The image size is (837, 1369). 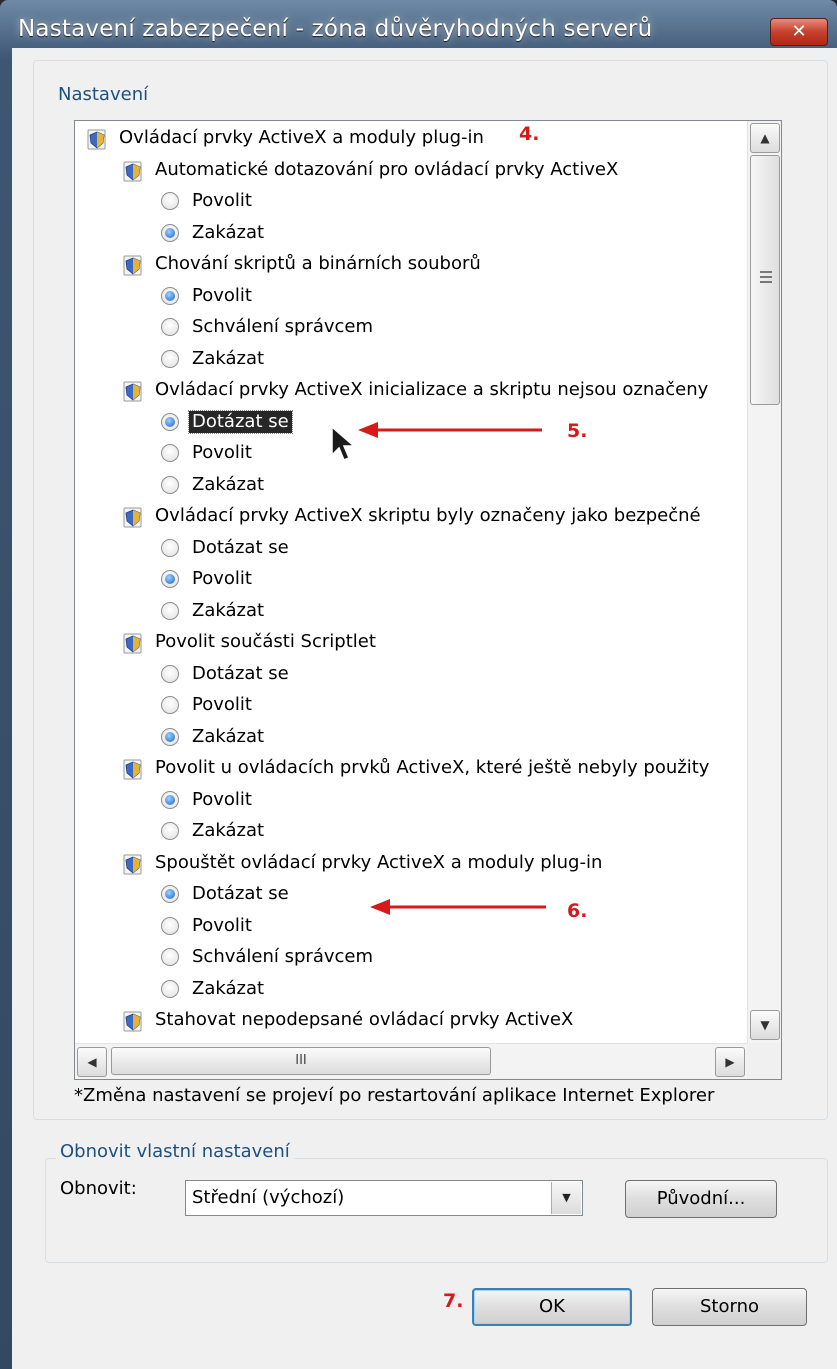 I want to click on reset-level-combo: Střední (výchozí) ▼, so click(x=384, y=1198).